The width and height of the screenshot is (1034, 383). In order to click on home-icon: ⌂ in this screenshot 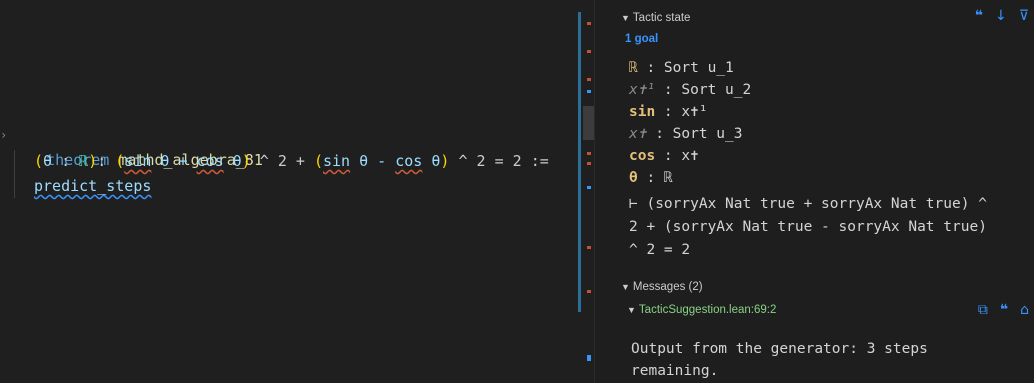, I will do `click(1024, 310)`.